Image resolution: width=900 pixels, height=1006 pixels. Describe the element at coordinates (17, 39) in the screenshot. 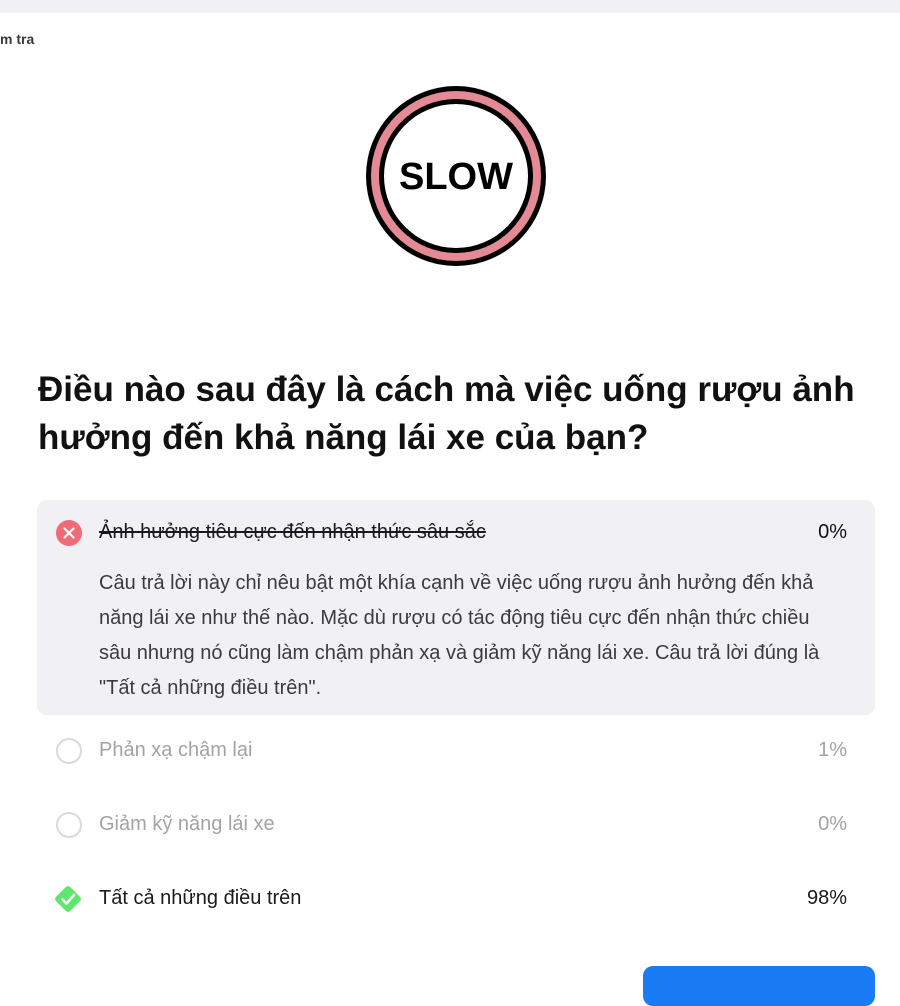

I see `breadcrumb: m tra` at that location.